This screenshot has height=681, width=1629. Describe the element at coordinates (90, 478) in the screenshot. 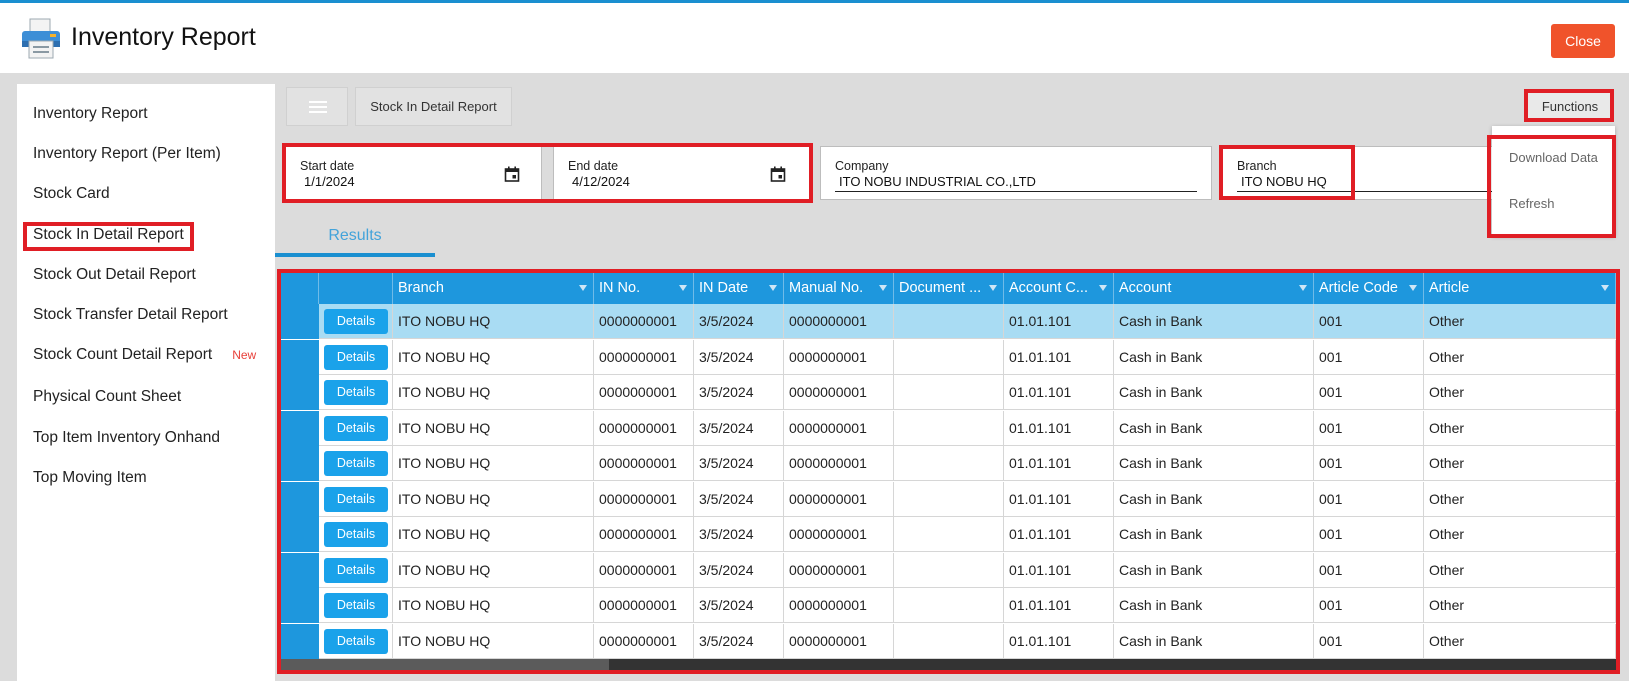

I see `sidebar-item-top-moving-item: Top Moving Item` at that location.